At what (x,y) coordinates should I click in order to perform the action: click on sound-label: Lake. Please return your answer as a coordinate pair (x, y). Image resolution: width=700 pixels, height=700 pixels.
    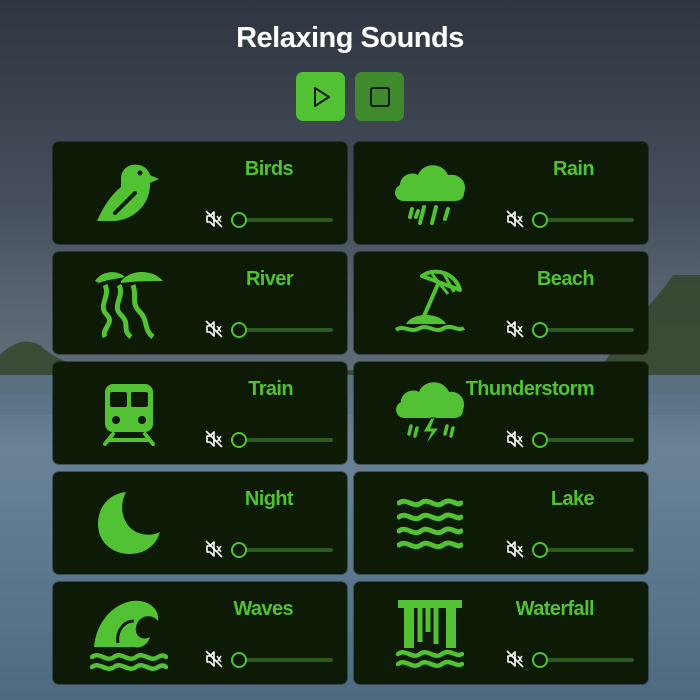
    Looking at the image, I should click on (572, 499).